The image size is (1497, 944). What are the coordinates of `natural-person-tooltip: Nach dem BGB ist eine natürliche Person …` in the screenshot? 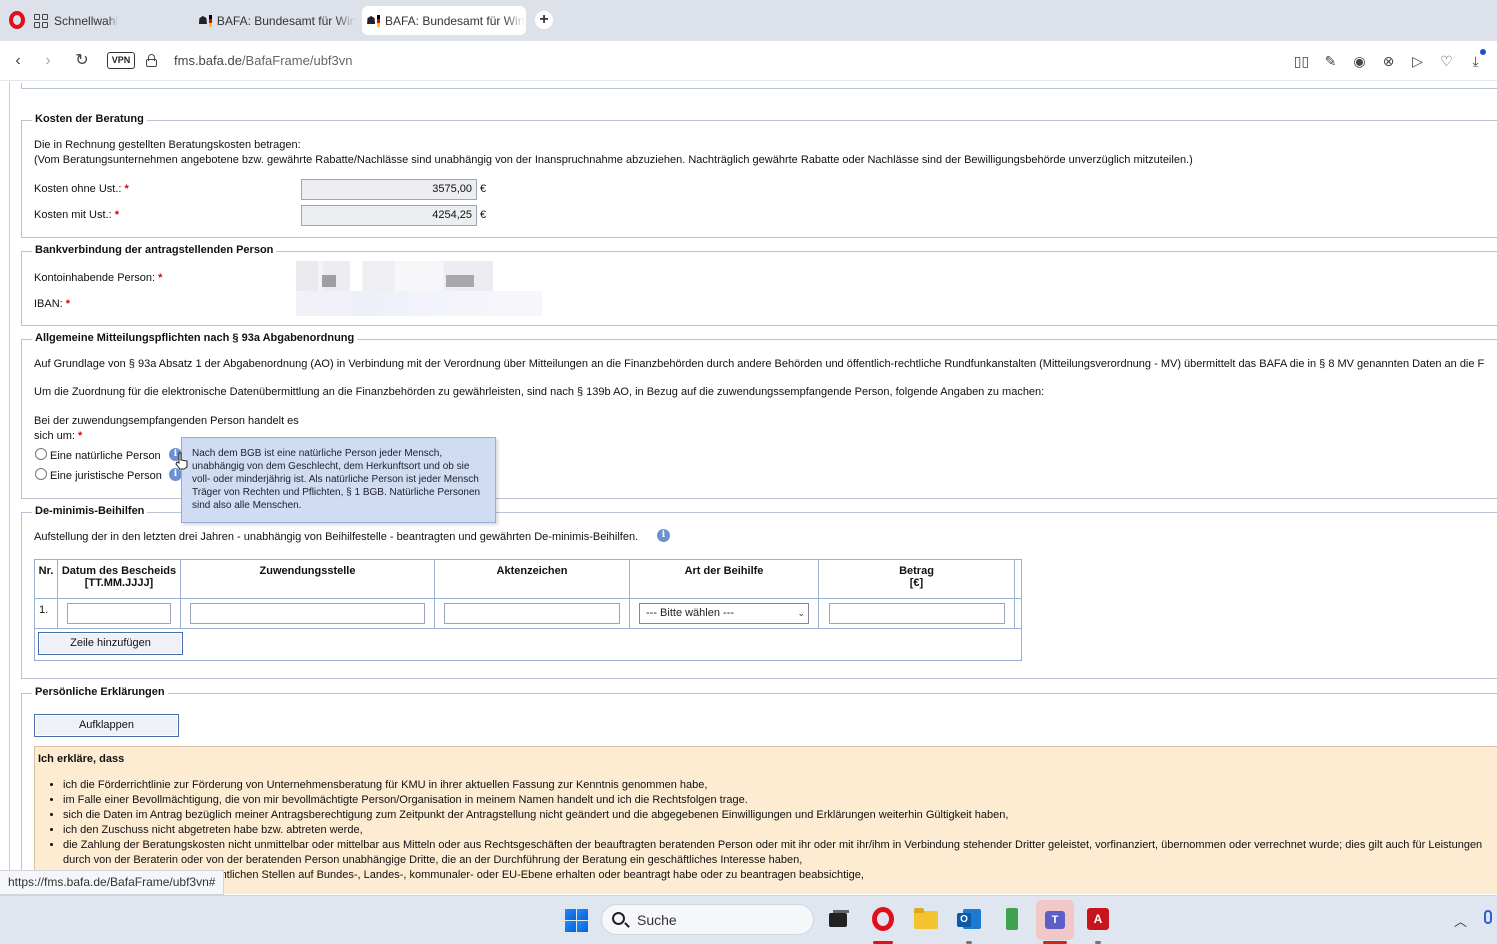 It's located at (338, 480).